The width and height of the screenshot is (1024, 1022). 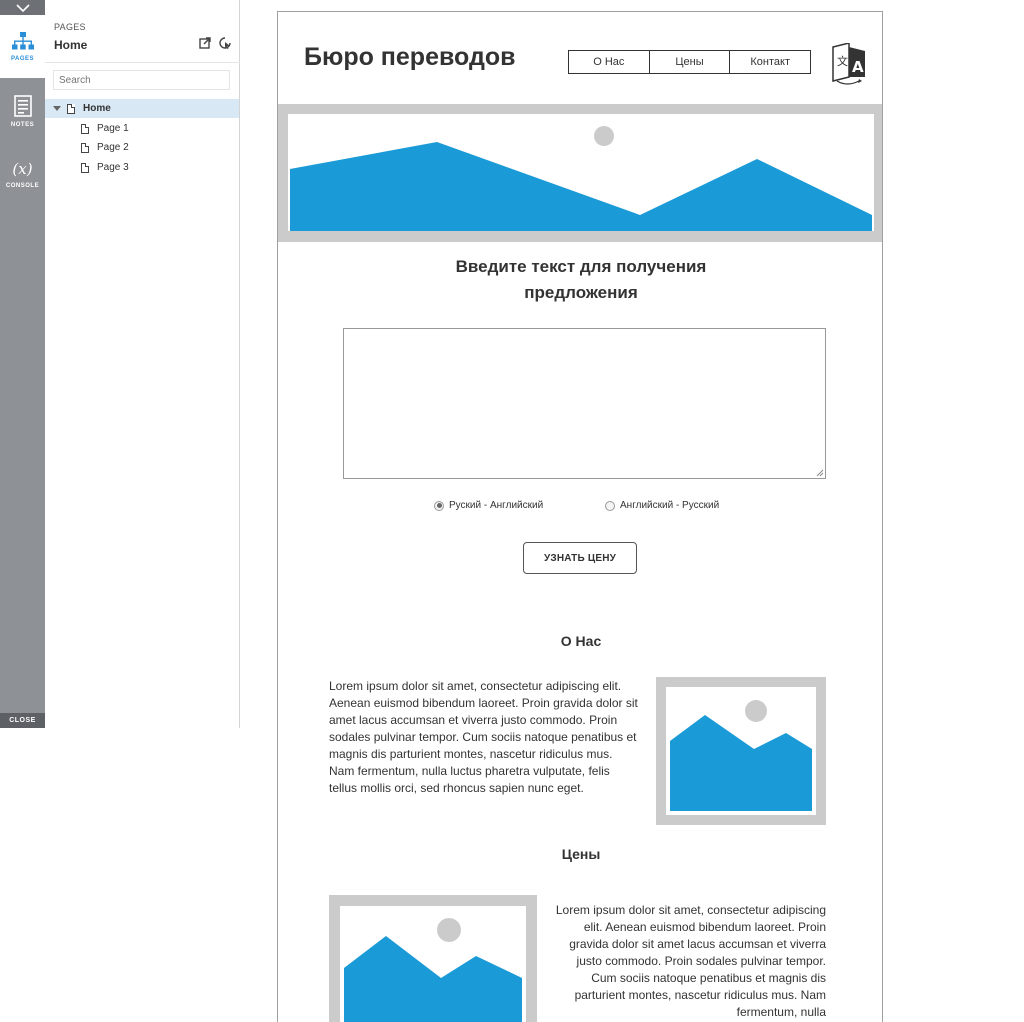 I want to click on tab-pages: PAGES, so click(x=22, y=46).